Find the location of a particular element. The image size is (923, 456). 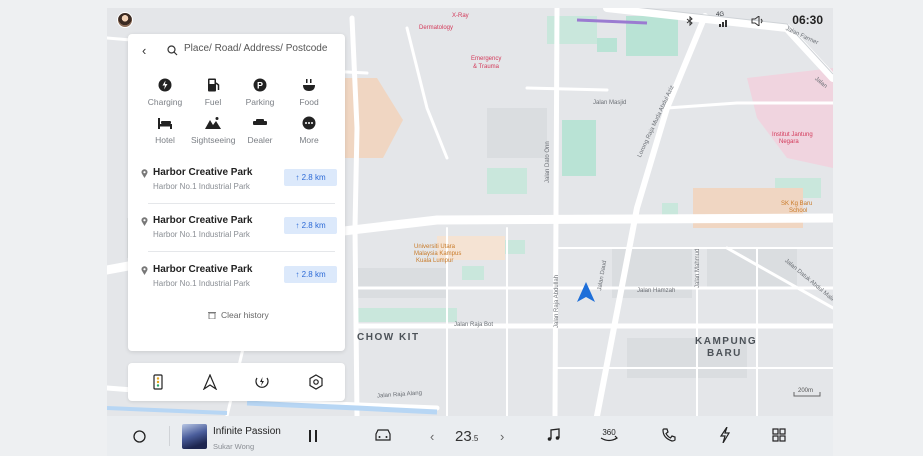

bottom-dock: Infinite Passion Sukar Wong ‹ 23.5 › 360 is located at coordinates (470, 436).